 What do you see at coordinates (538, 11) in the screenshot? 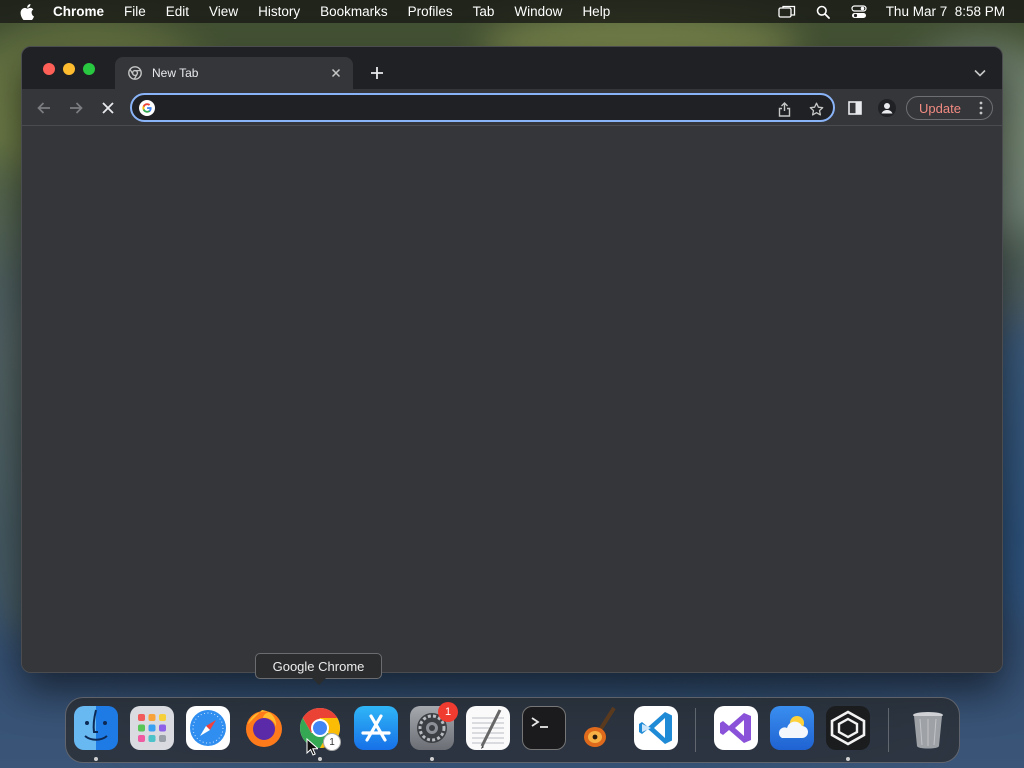
I see `menu-window: Window` at bounding box center [538, 11].